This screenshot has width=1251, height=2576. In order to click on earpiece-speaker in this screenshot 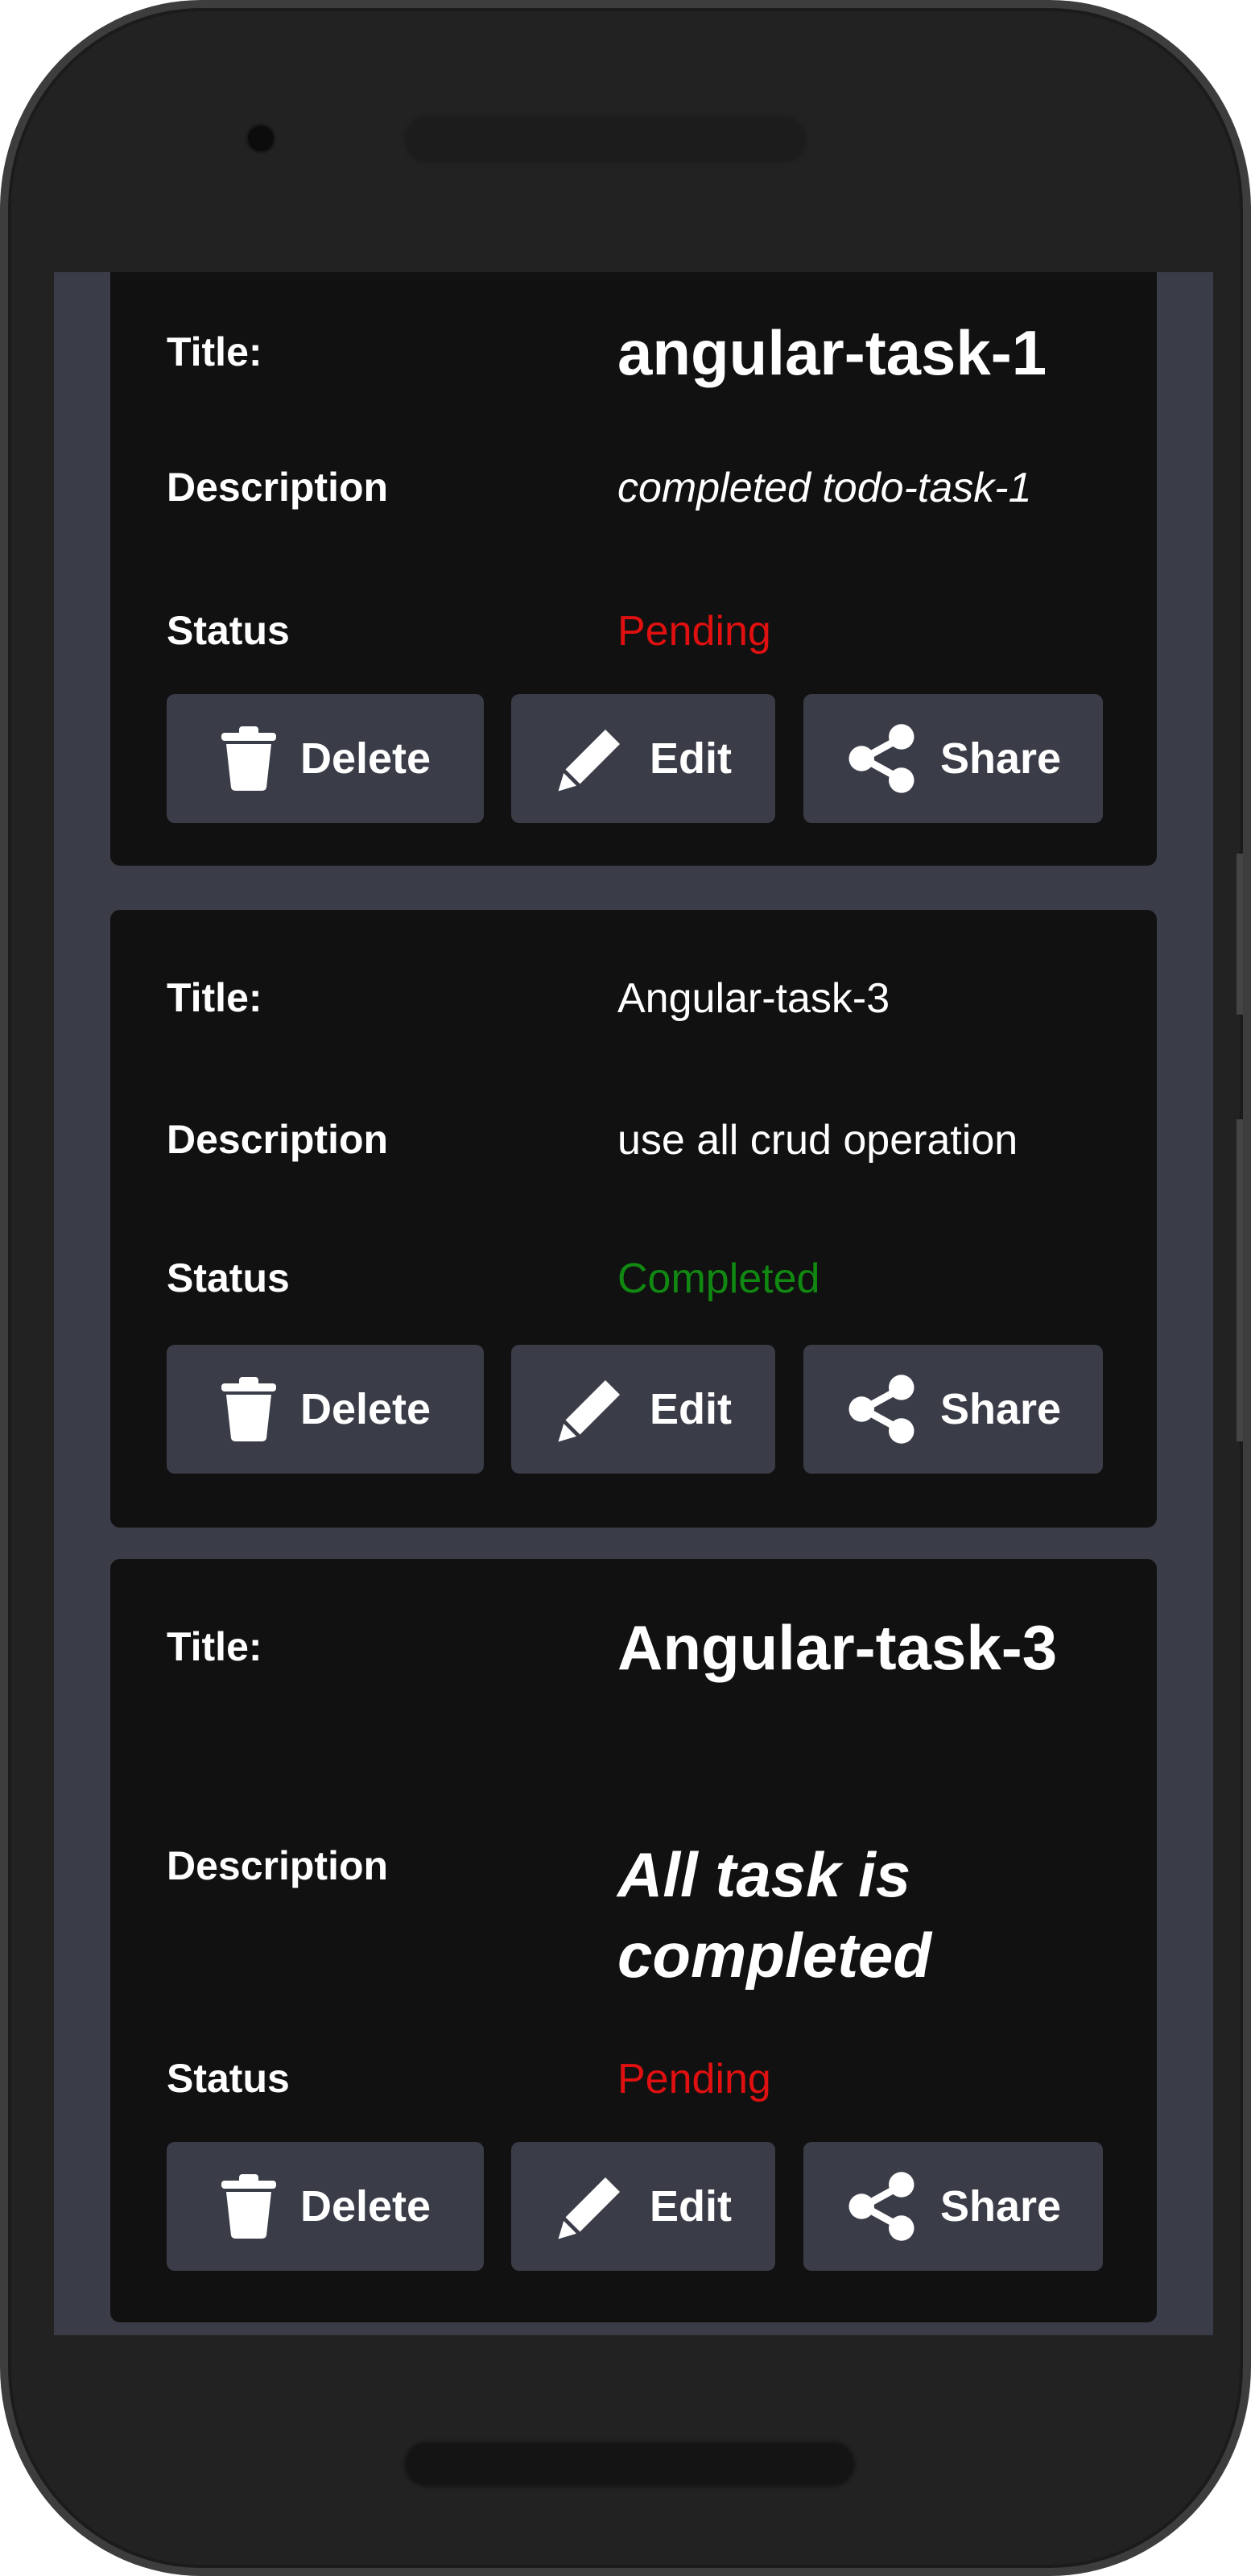, I will do `click(605, 139)`.